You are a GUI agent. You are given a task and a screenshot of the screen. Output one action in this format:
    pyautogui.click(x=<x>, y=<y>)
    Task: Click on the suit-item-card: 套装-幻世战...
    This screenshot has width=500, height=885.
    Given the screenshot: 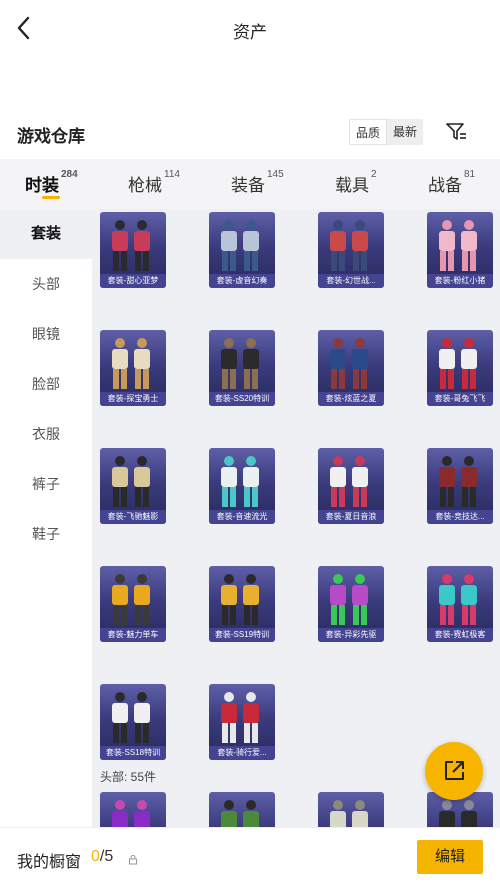 What is the action you would take?
    pyautogui.click(x=351, y=250)
    